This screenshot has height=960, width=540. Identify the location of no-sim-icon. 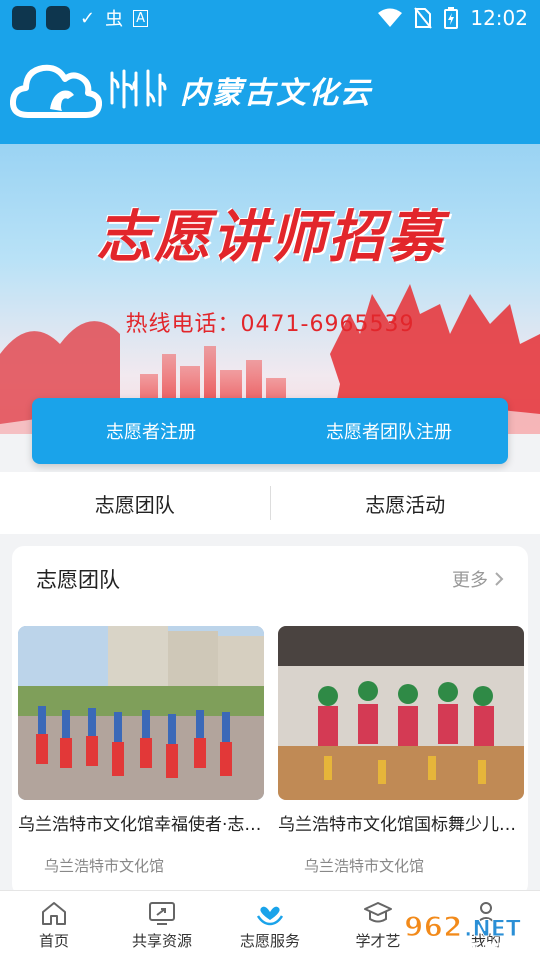
(423, 18).